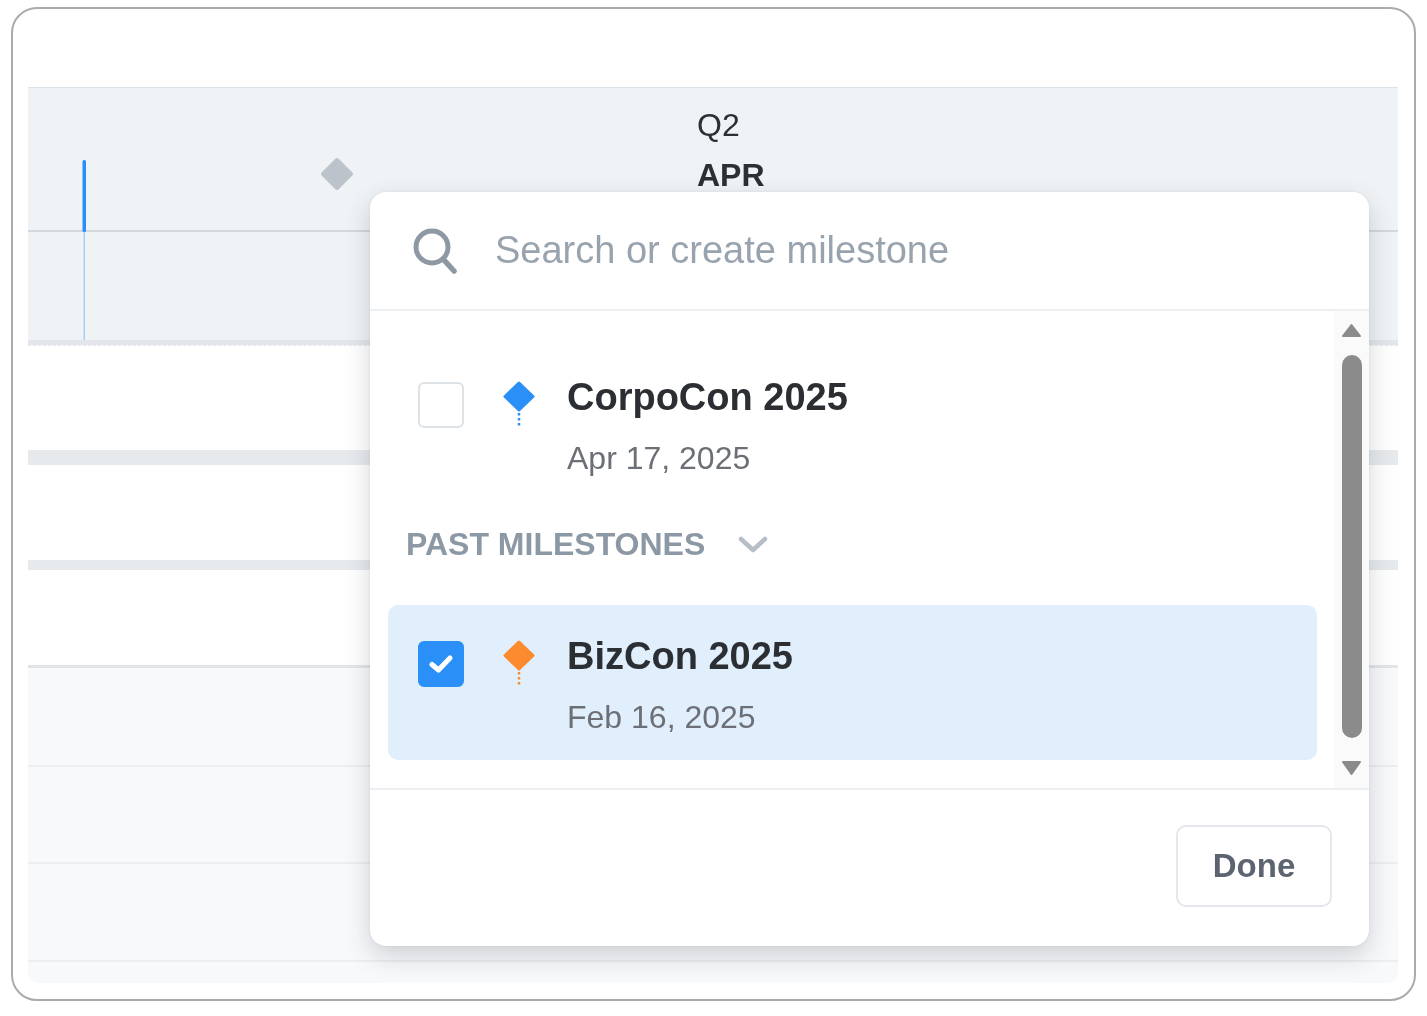  I want to click on month-label: APR, so click(731, 175).